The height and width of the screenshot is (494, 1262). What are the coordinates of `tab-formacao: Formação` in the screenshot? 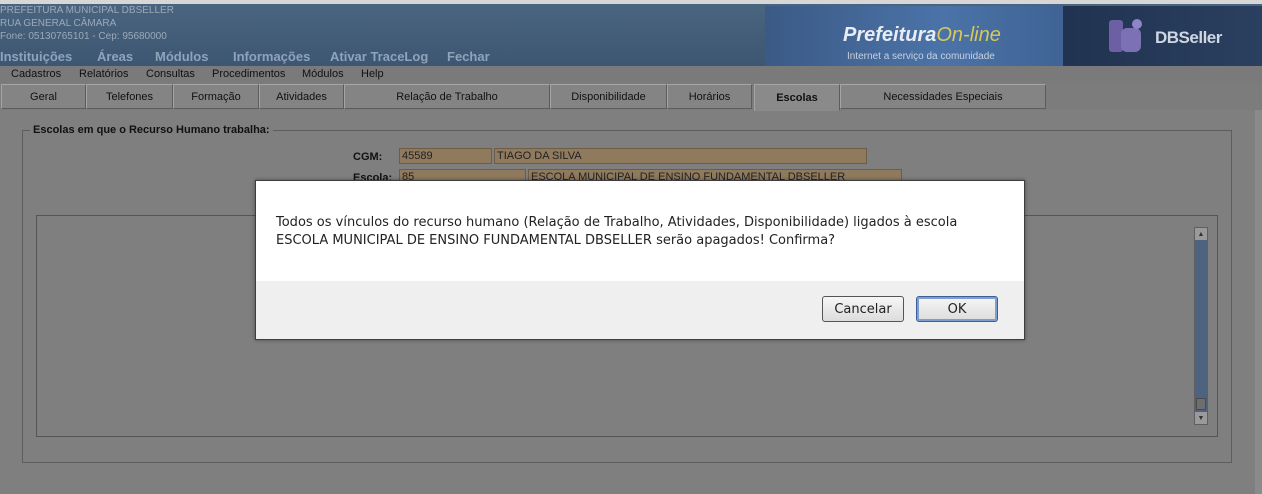 It's located at (216, 96).